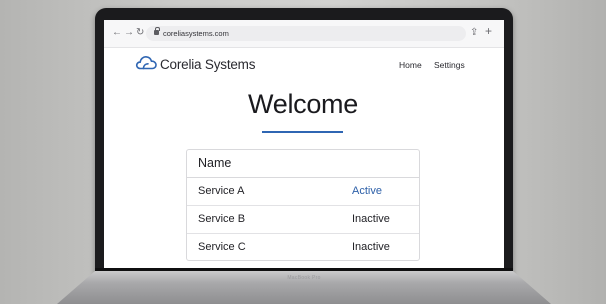 The width and height of the screenshot is (606, 304). What do you see at coordinates (410, 65) in the screenshot?
I see `nav-home-link: Home` at bounding box center [410, 65].